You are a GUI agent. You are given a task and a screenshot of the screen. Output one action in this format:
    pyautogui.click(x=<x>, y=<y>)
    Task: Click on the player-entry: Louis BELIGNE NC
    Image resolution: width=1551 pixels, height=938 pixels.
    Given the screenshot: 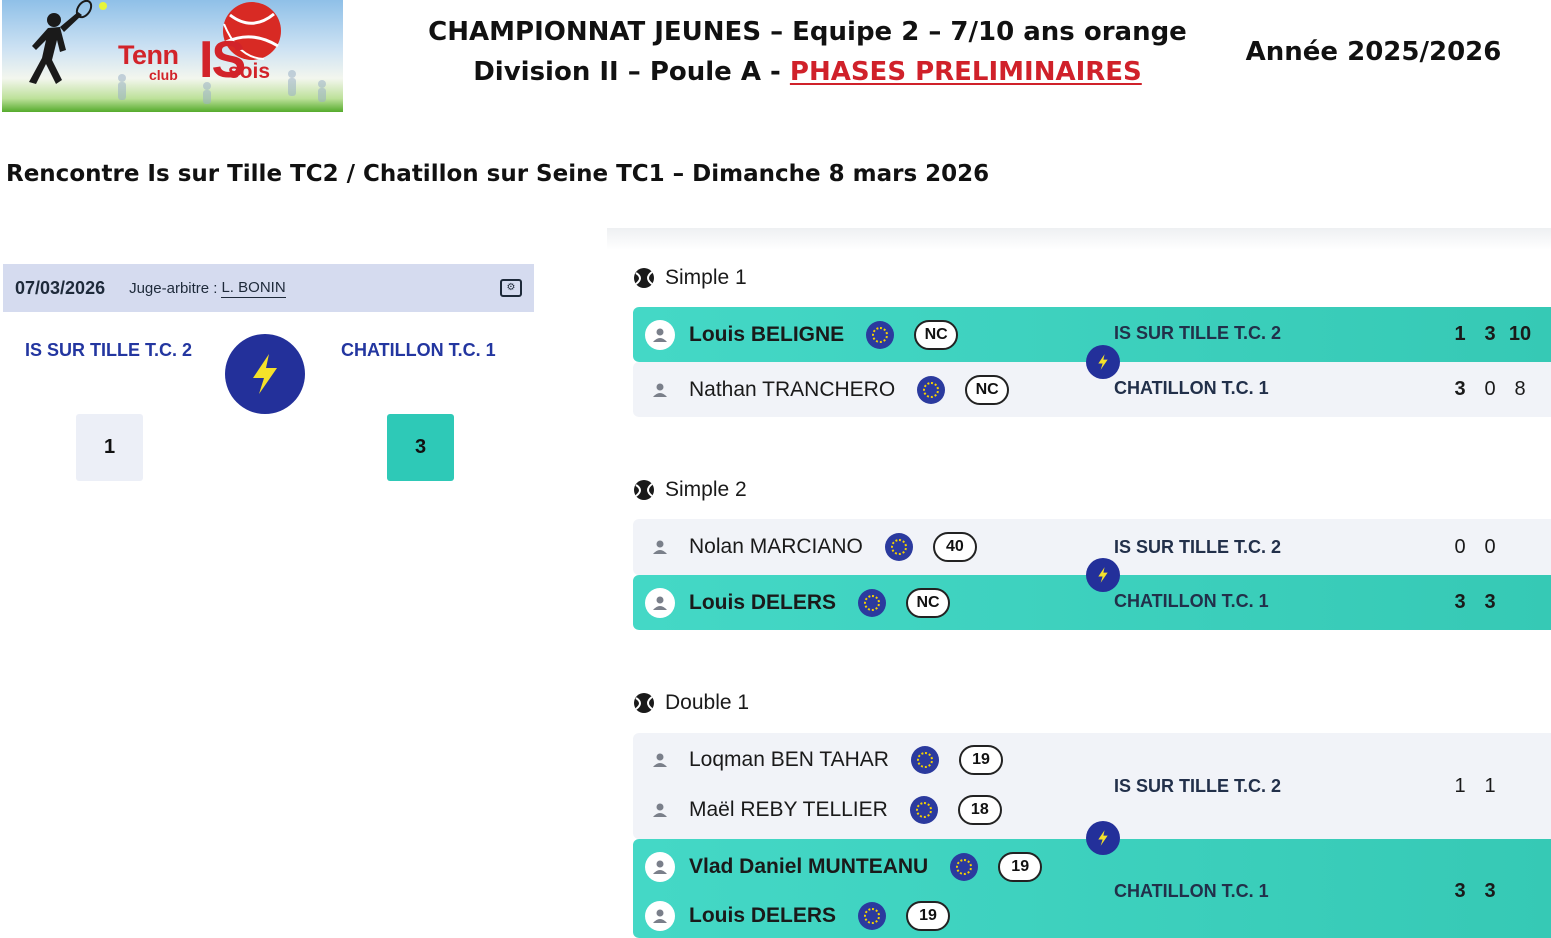 What is the action you would take?
    pyautogui.click(x=802, y=335)
    